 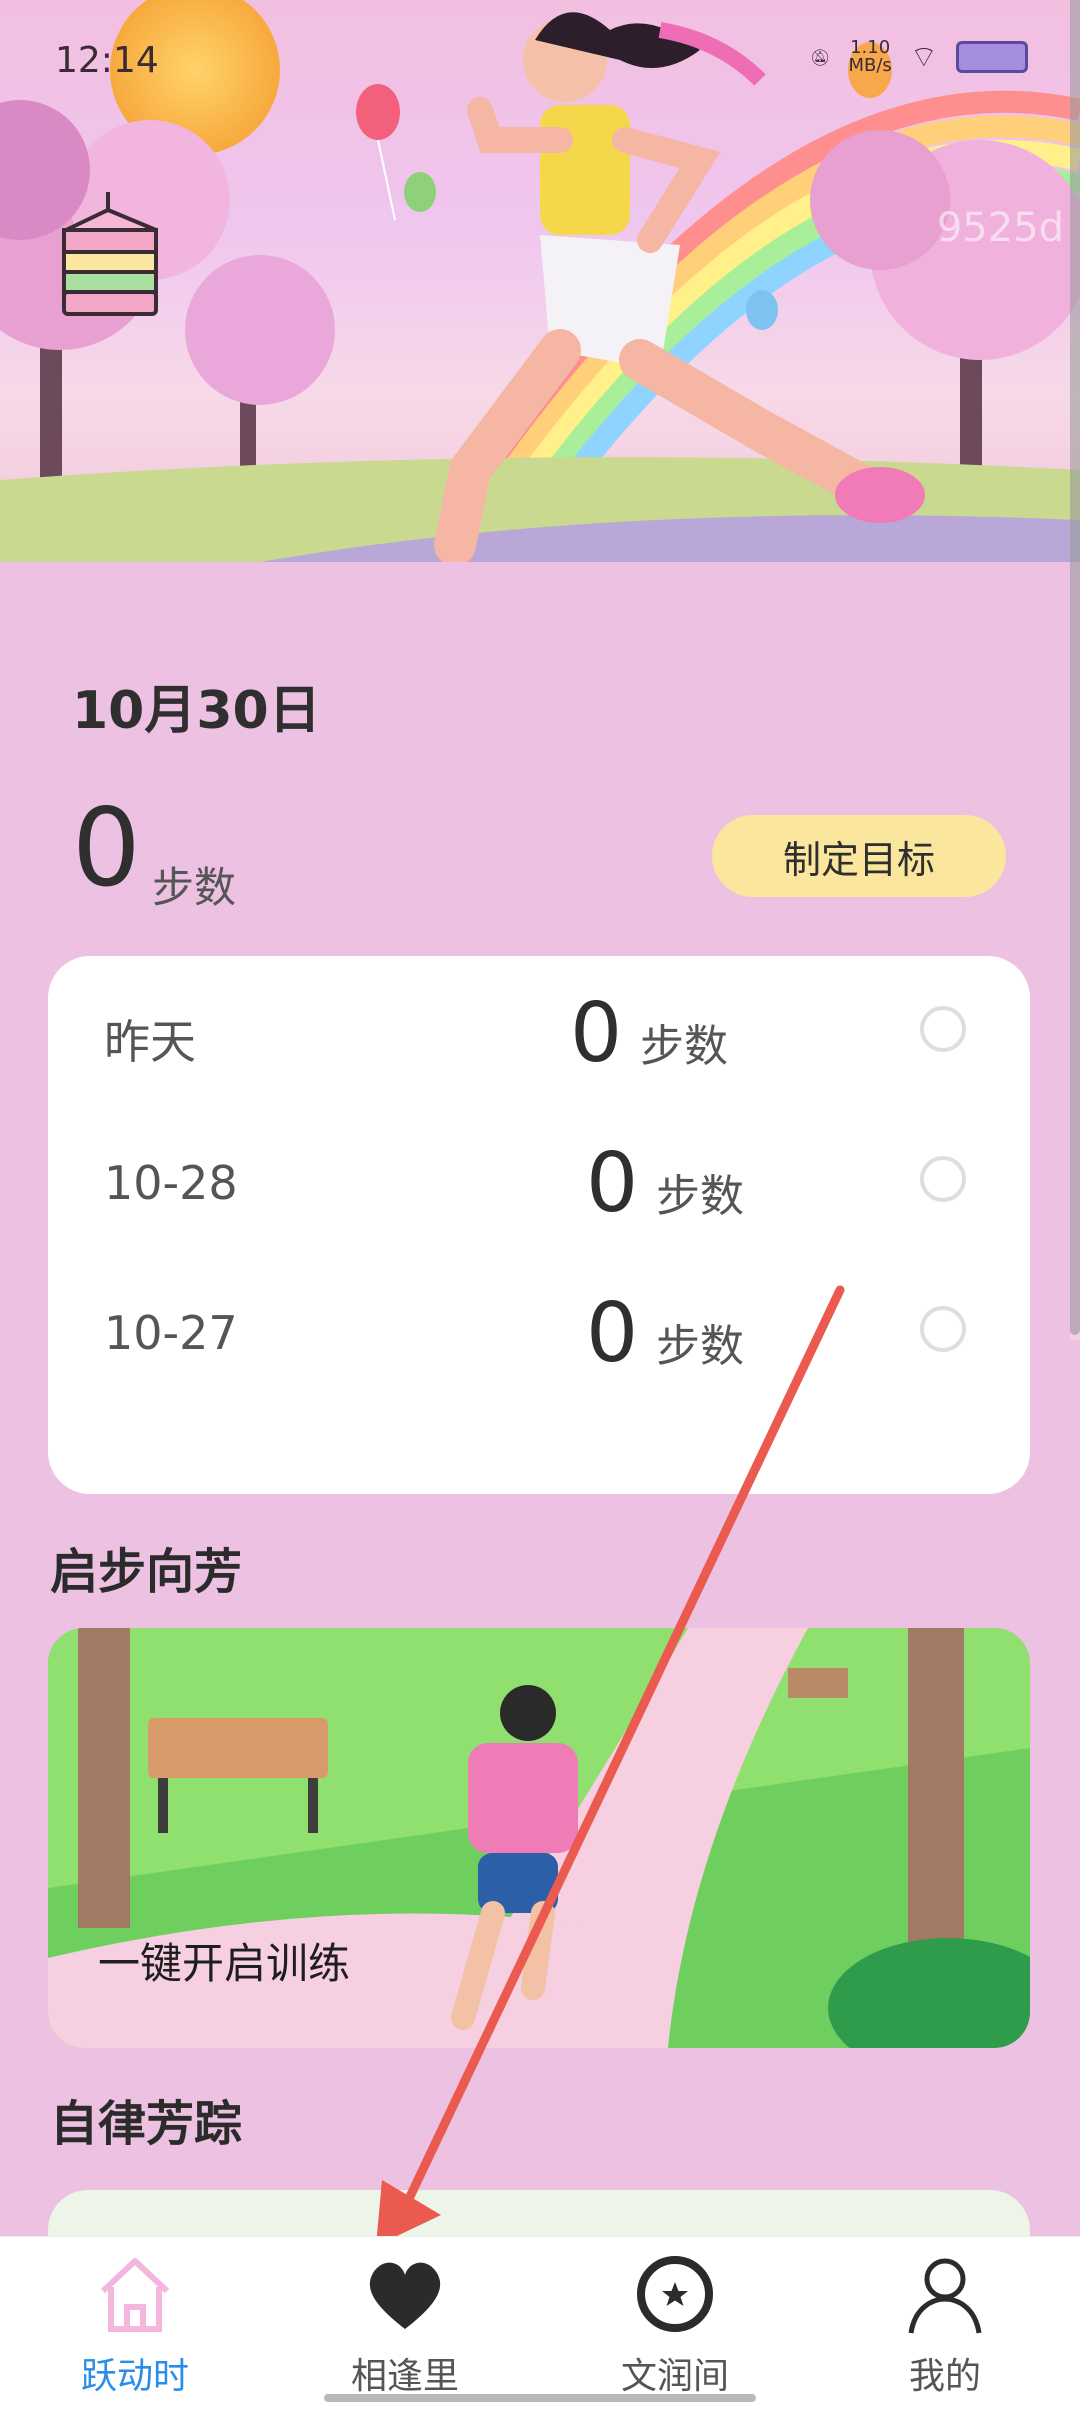 I want to click on scrollbar-thumb, so click(x=1075, y=667).